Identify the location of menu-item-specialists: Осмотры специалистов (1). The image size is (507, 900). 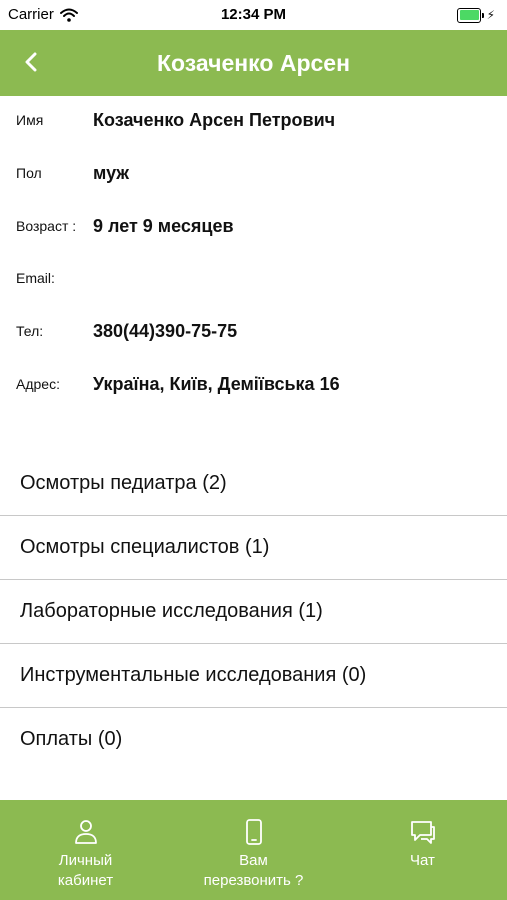
(253, 548).